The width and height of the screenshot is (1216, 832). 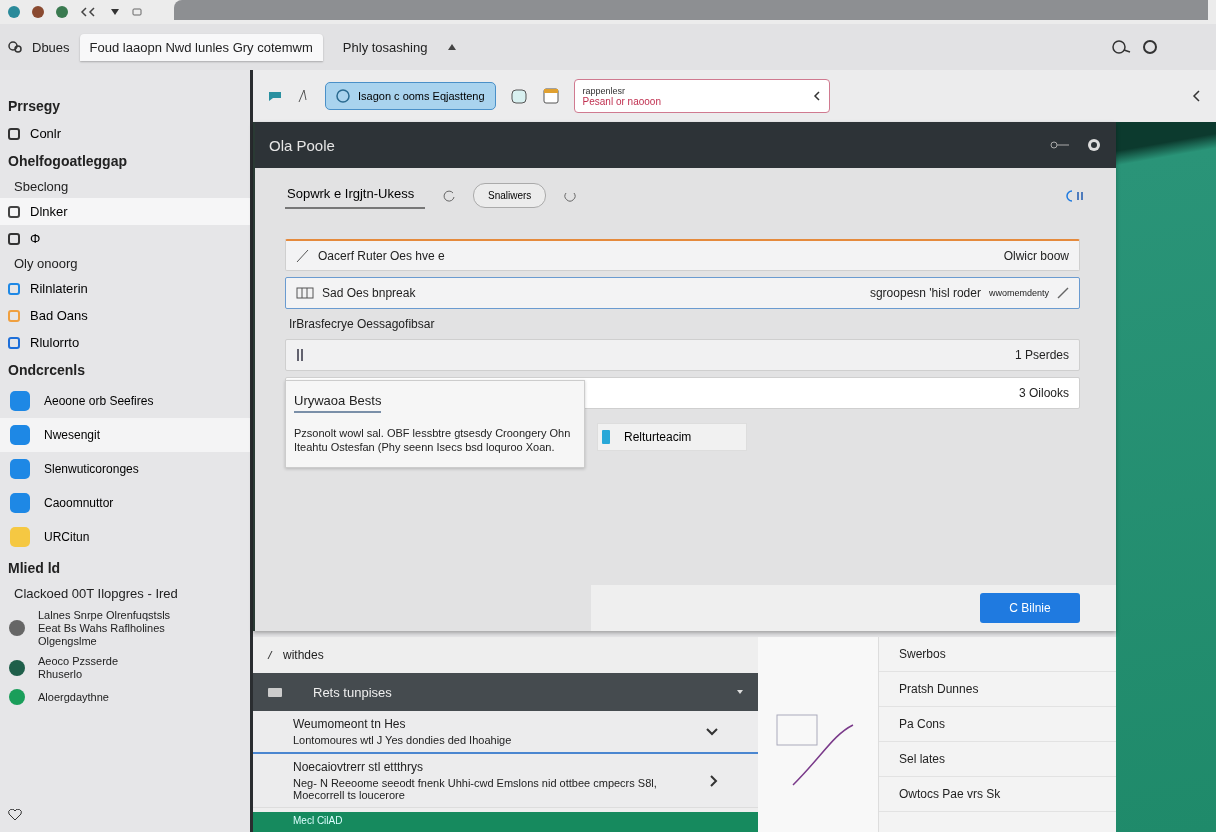 What do you see at coordinates (78, 661) in the screenshot?
I see `entry-text: Aeoco Pzsserde` at bounding box center [78, 661].